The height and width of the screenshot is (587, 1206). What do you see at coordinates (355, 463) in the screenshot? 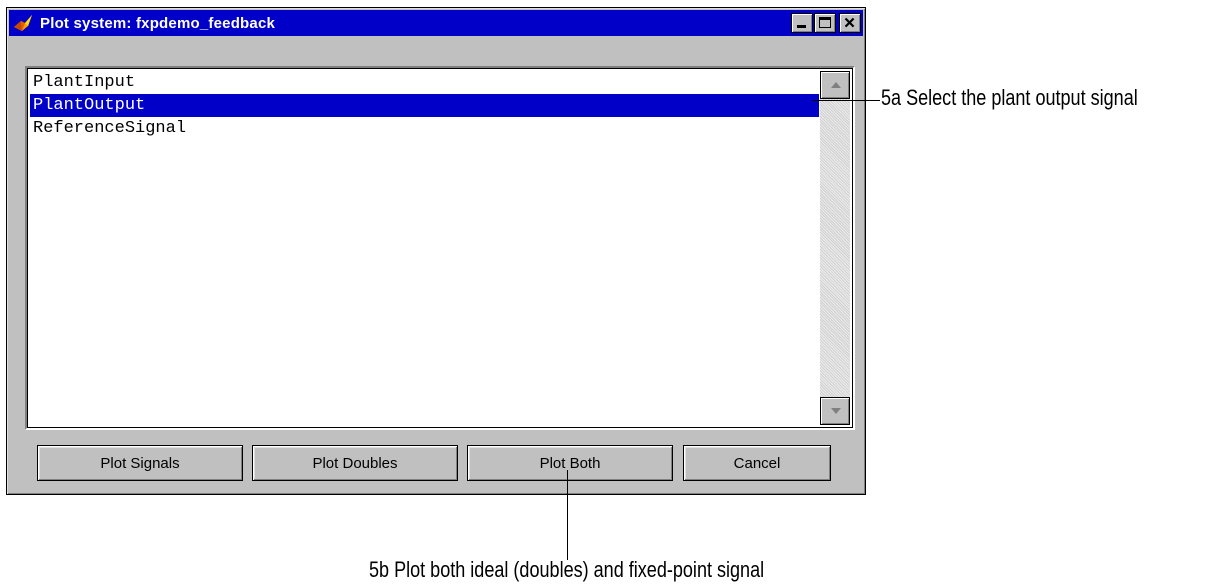
I see `plot-doubles-button: Plot Doubles` at bounding box center [355, 463].